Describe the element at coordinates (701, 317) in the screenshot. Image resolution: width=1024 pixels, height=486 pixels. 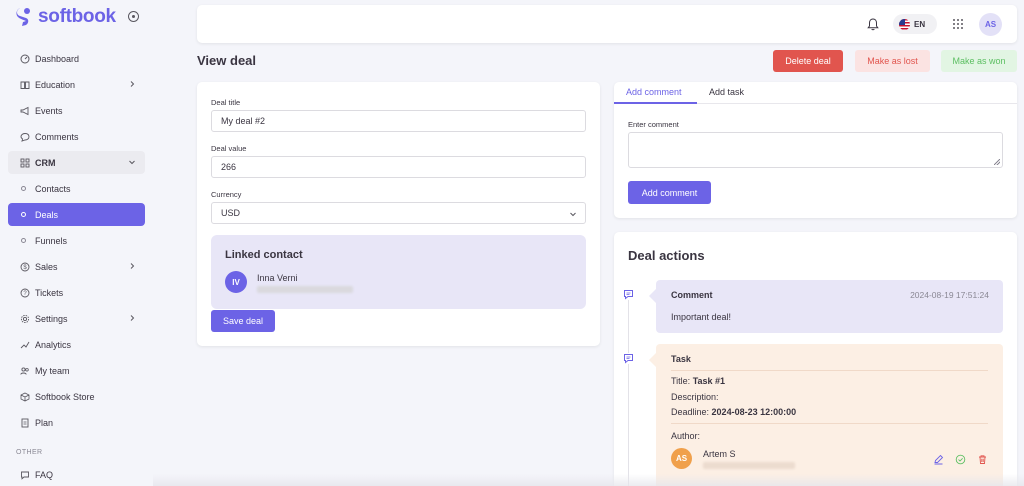
I see `comment-text: Important deal!` at that location.